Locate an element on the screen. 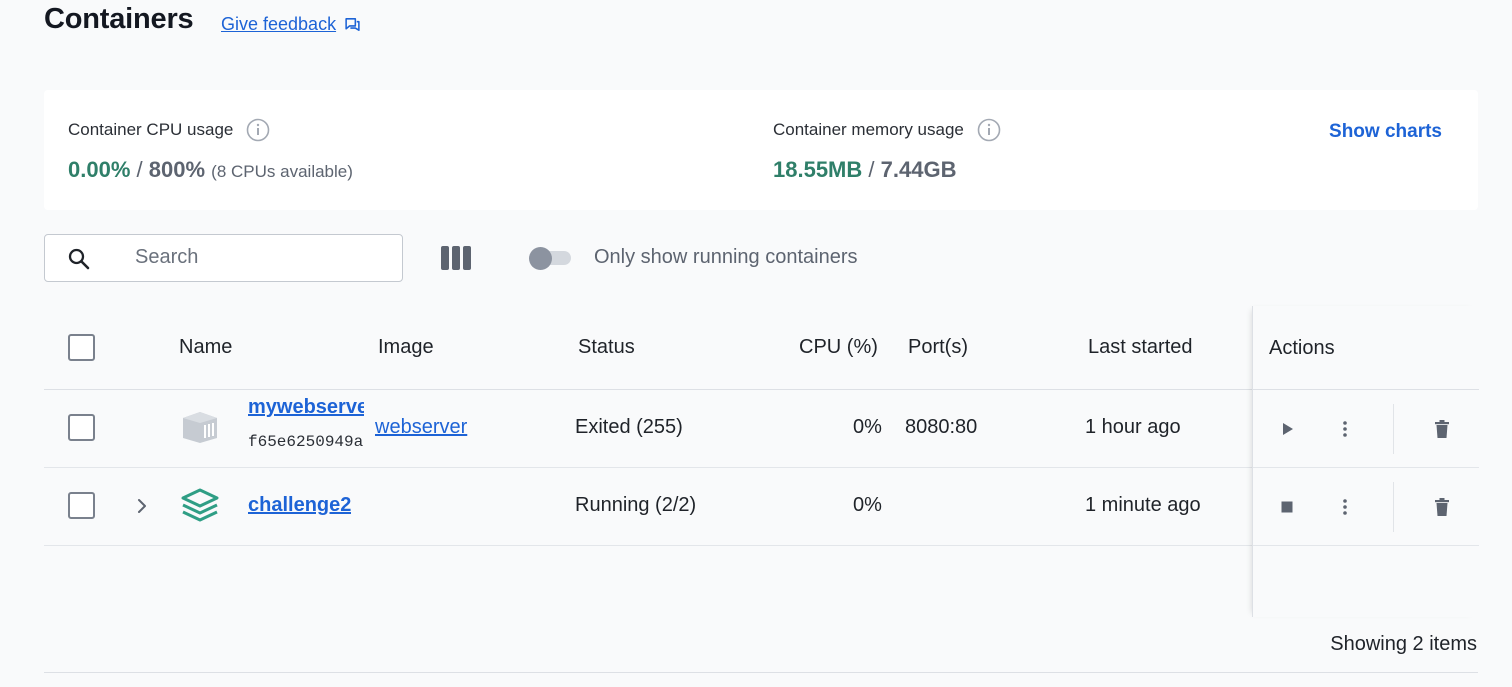  play-icon is located at coordinates (1287, 429).